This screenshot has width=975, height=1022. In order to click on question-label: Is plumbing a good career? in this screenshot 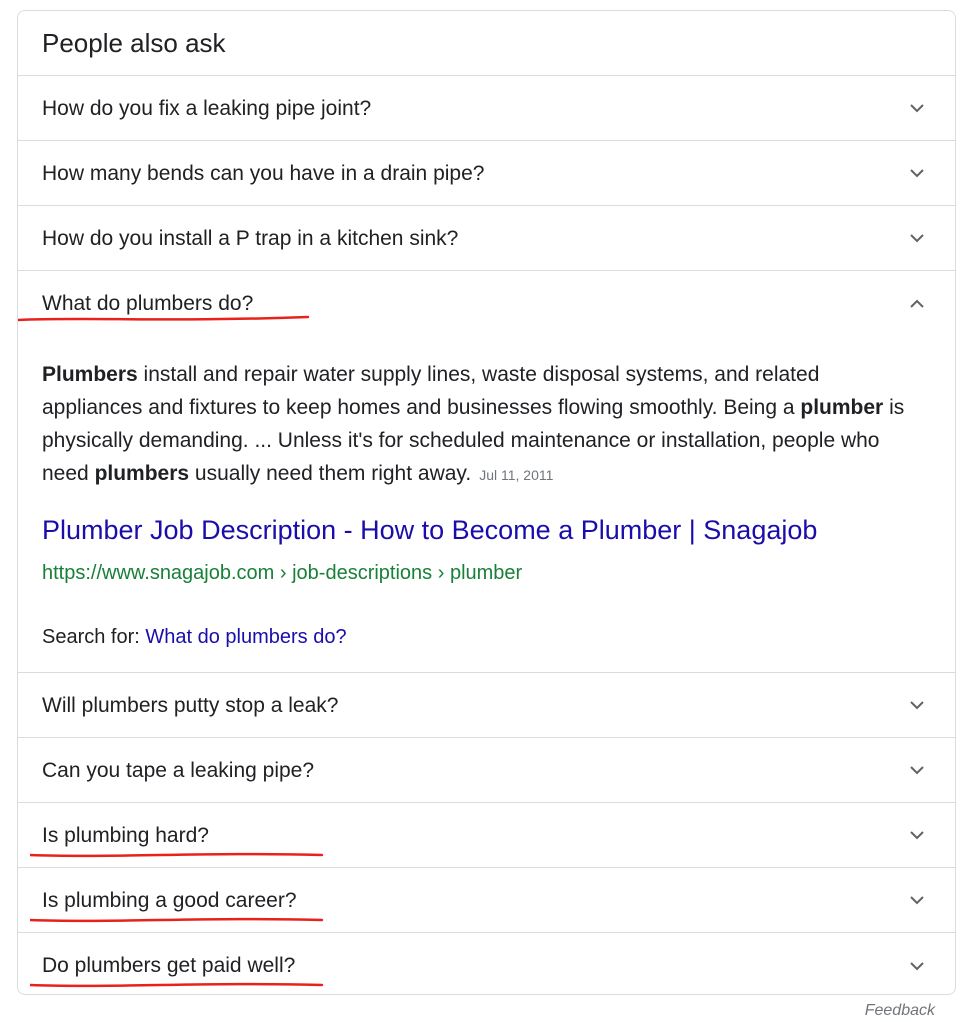, I will do `click(169, 900)`.